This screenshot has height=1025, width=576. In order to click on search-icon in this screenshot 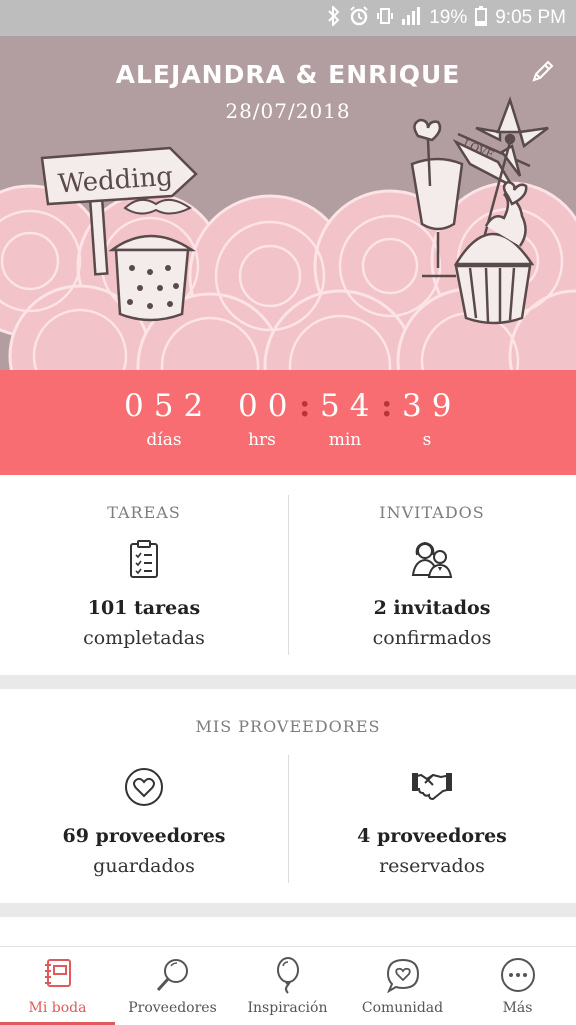, I will do `click(173, 977)`.